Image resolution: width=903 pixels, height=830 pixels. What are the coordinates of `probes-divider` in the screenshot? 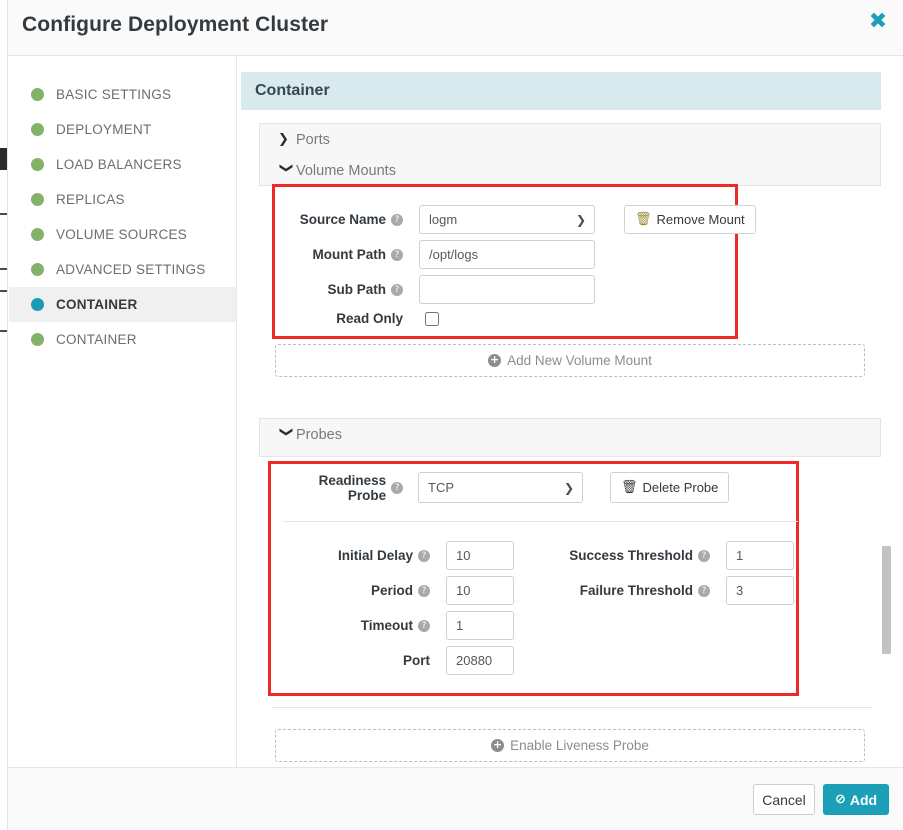 It's located at (540, 521).